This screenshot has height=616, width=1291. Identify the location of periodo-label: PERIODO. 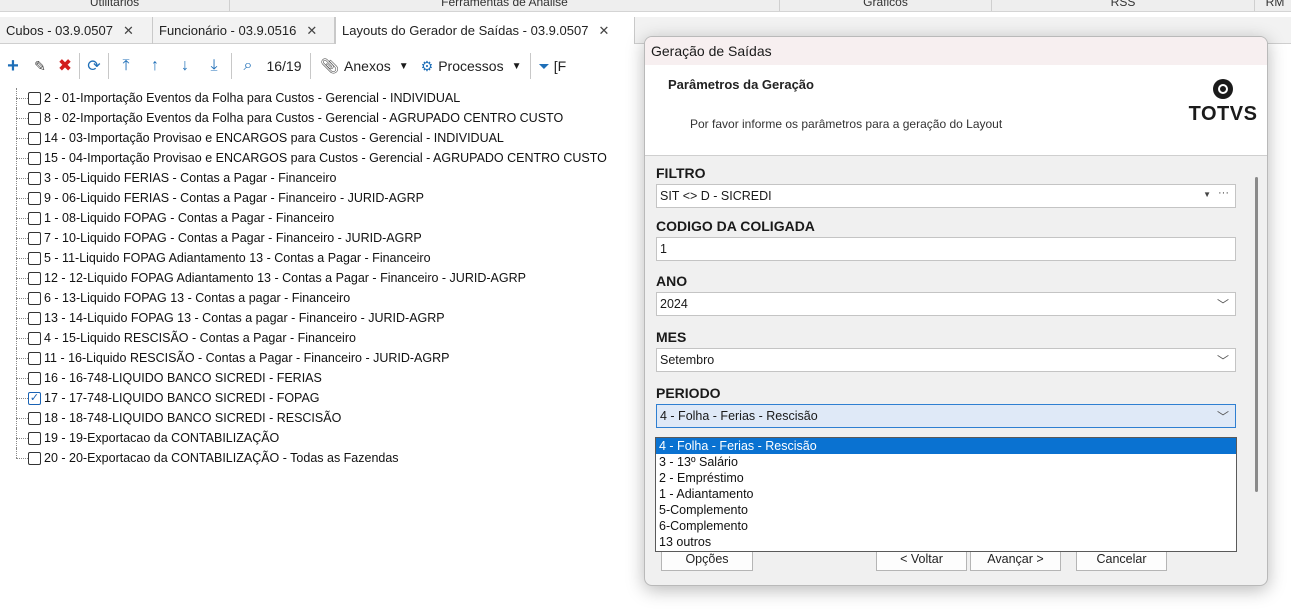
(688, 393).